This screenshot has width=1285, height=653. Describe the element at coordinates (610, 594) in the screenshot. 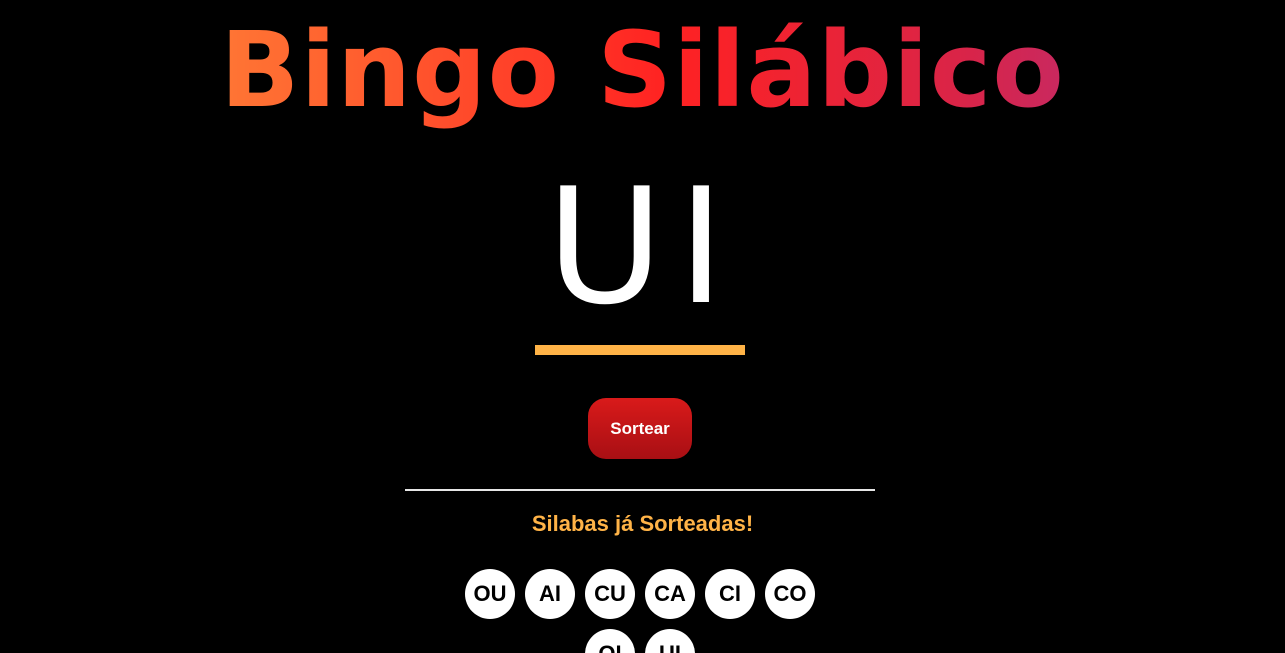

I see `drawn-syllable-ball: CU` at that location.